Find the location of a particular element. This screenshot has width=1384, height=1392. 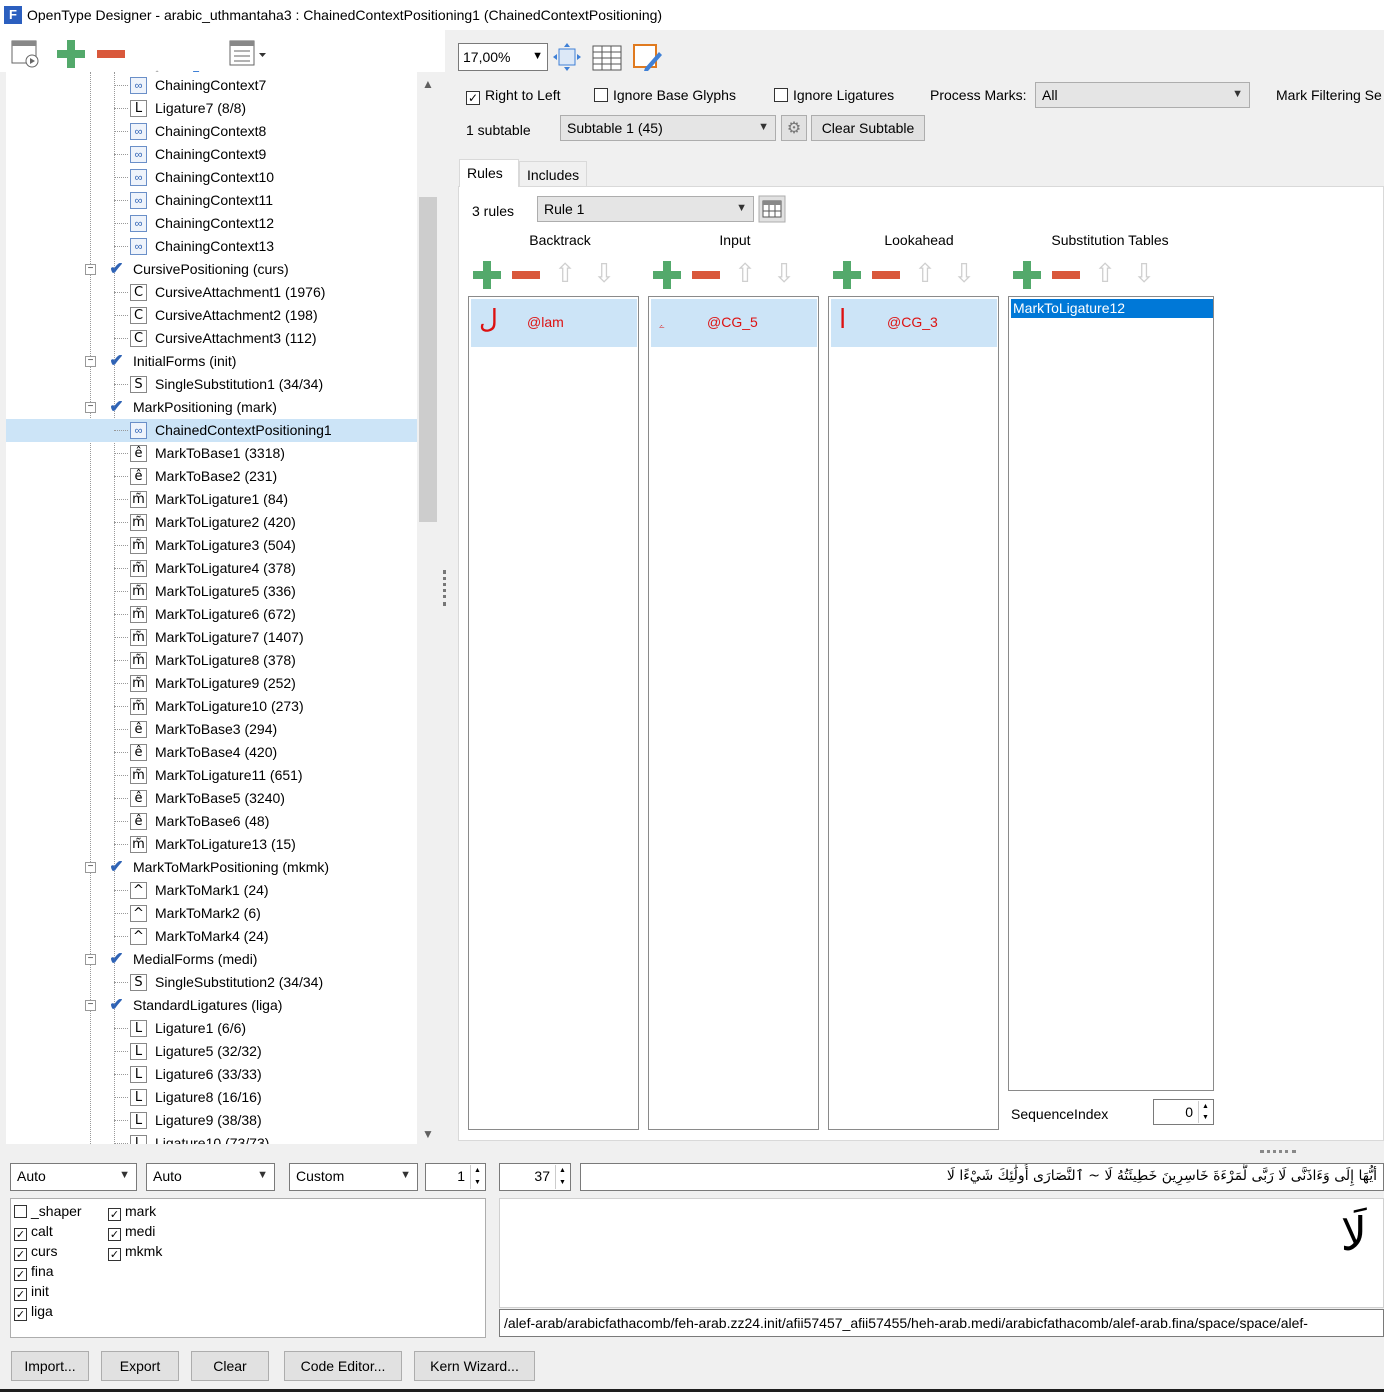

feature-checkbox-shaper: _shaper is located at coordinates (48, 1212).